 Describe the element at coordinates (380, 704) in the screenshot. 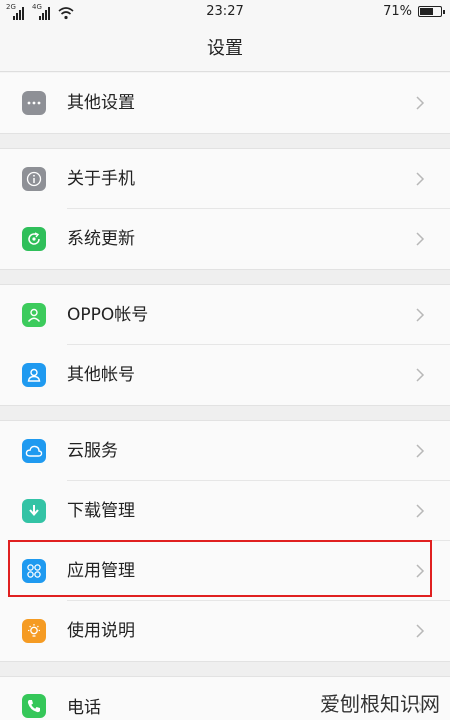

I see `watermark-text: 爱刨根知识网` at that location.